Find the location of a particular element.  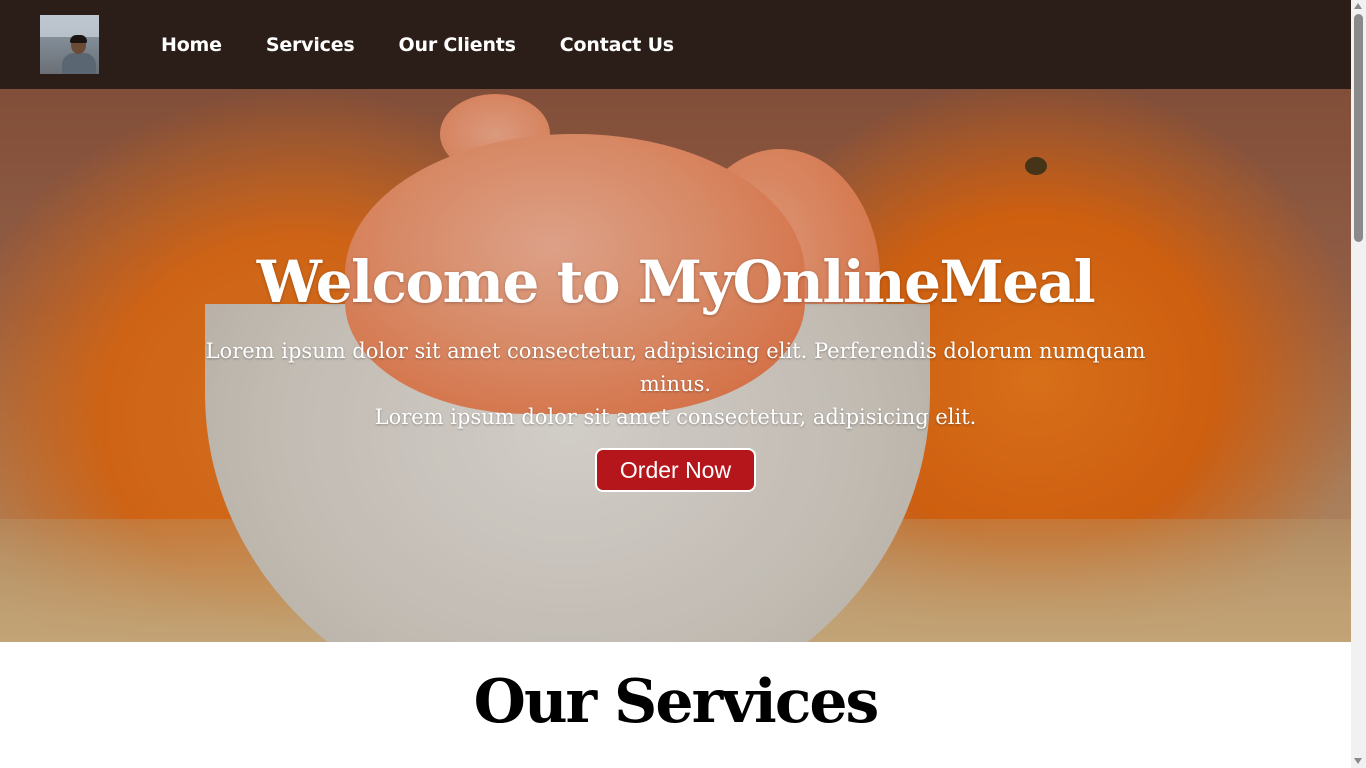

navbar: Home Services Our Clients Contact Us is located at coordinates (675, 44).